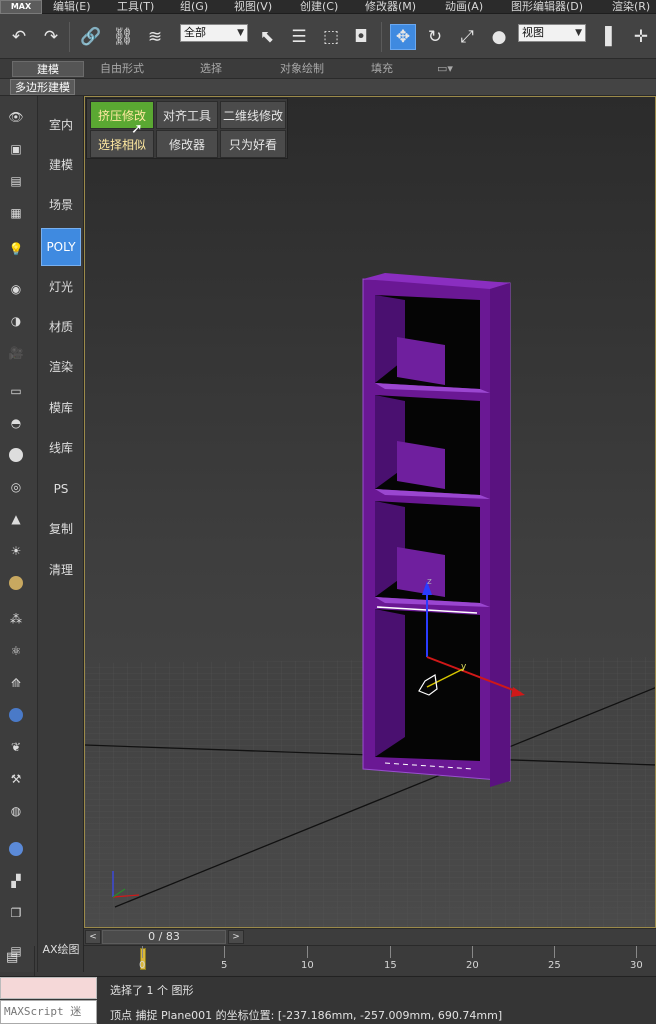 Image resolution: width=656 pixels, height=1024 pixels. What do you see at coordinates (122, 69) in the screenshot?
I see `tab-freeform: 自由形式` at bounding box center [122, 69].